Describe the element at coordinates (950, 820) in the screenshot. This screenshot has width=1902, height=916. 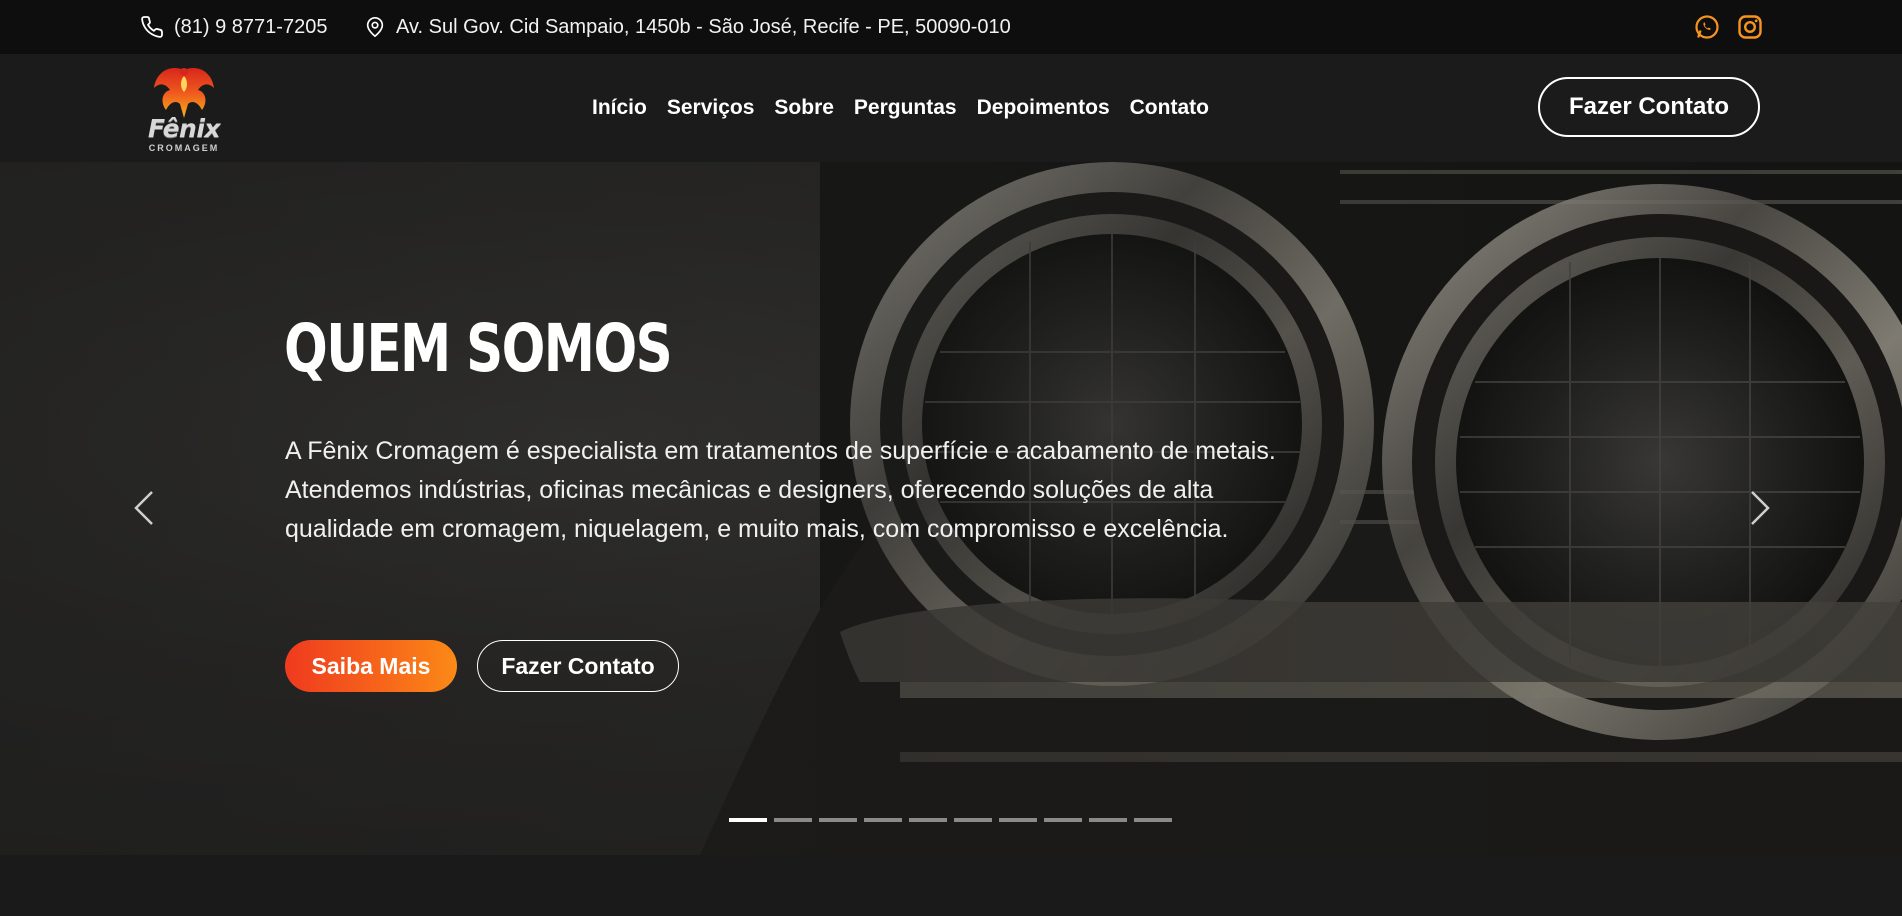
I see `slider-pagination` at that location.